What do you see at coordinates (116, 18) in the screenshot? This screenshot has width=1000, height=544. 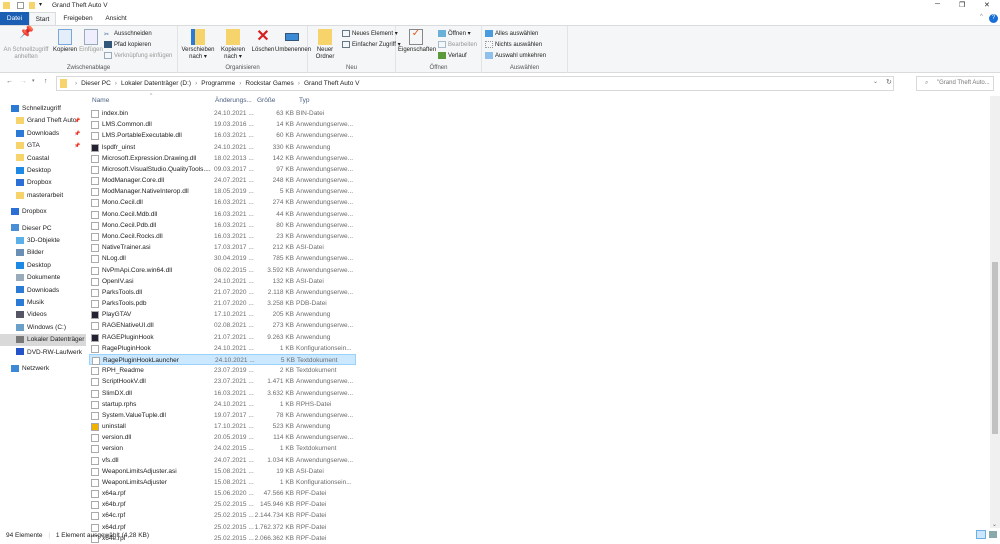 I see `tab-ansicht: Ansicht` at bounding box center [116, 18].